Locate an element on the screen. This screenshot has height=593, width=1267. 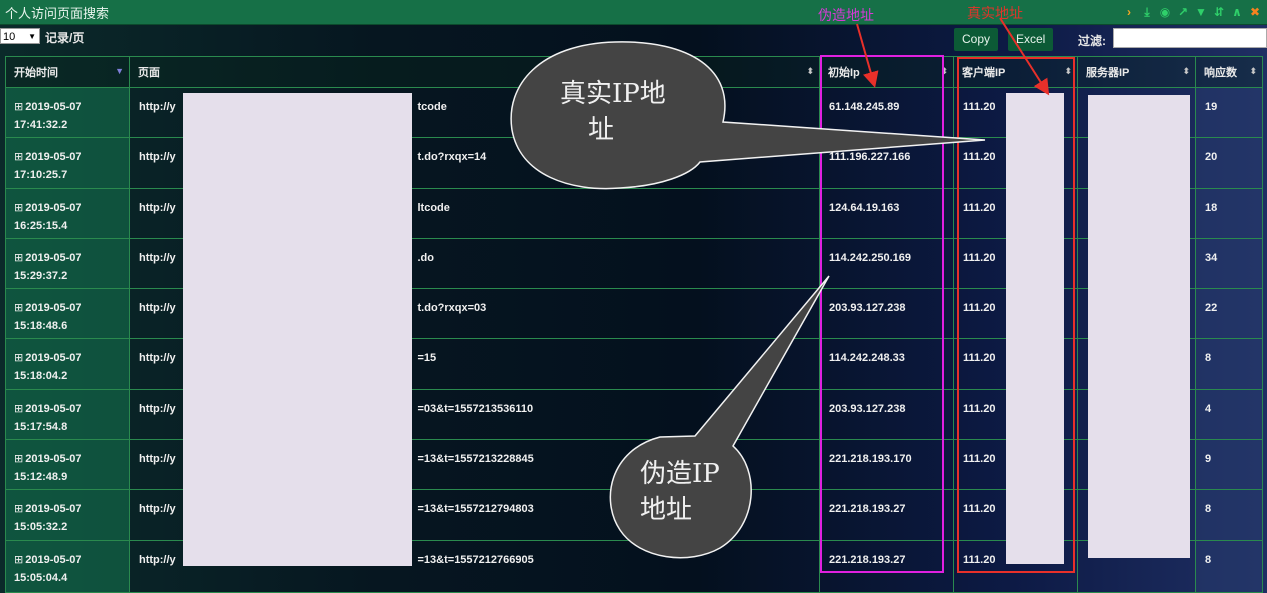
page-size-label: 记录/页 is located at coordinates (65, 38).